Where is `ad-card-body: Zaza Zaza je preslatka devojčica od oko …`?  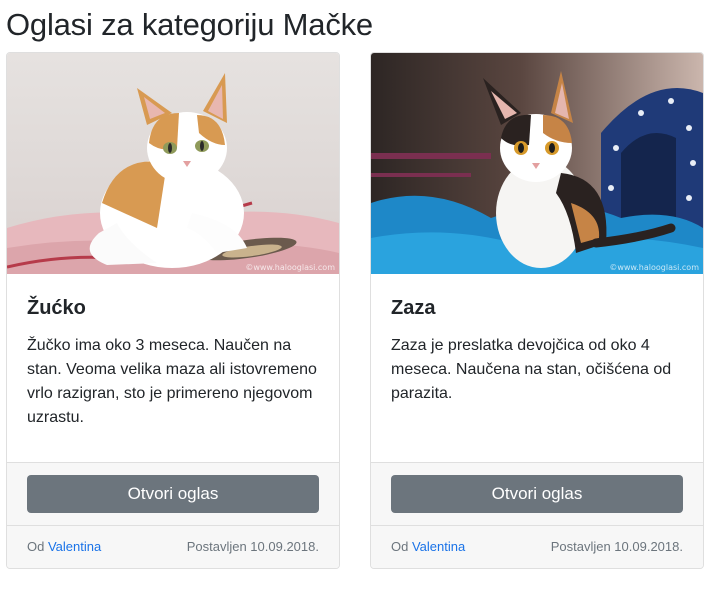 ad-card-body: Zaza Zaza je preslatka devojčica od oko … is located at coordinates (537, 368).